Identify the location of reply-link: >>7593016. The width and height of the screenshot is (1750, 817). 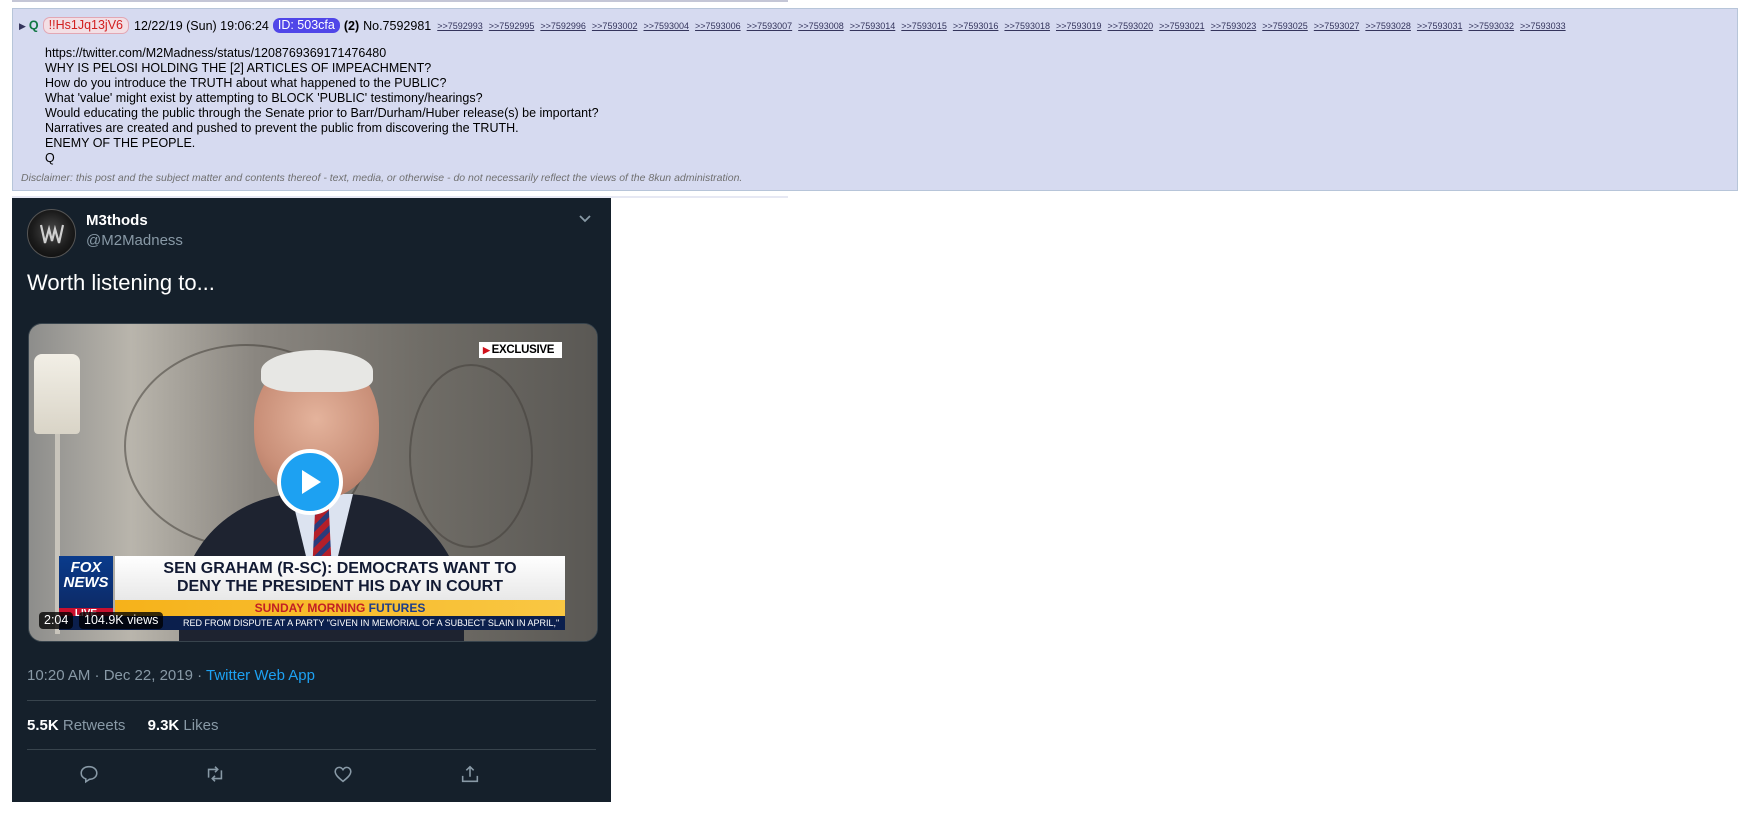
(976, 26).